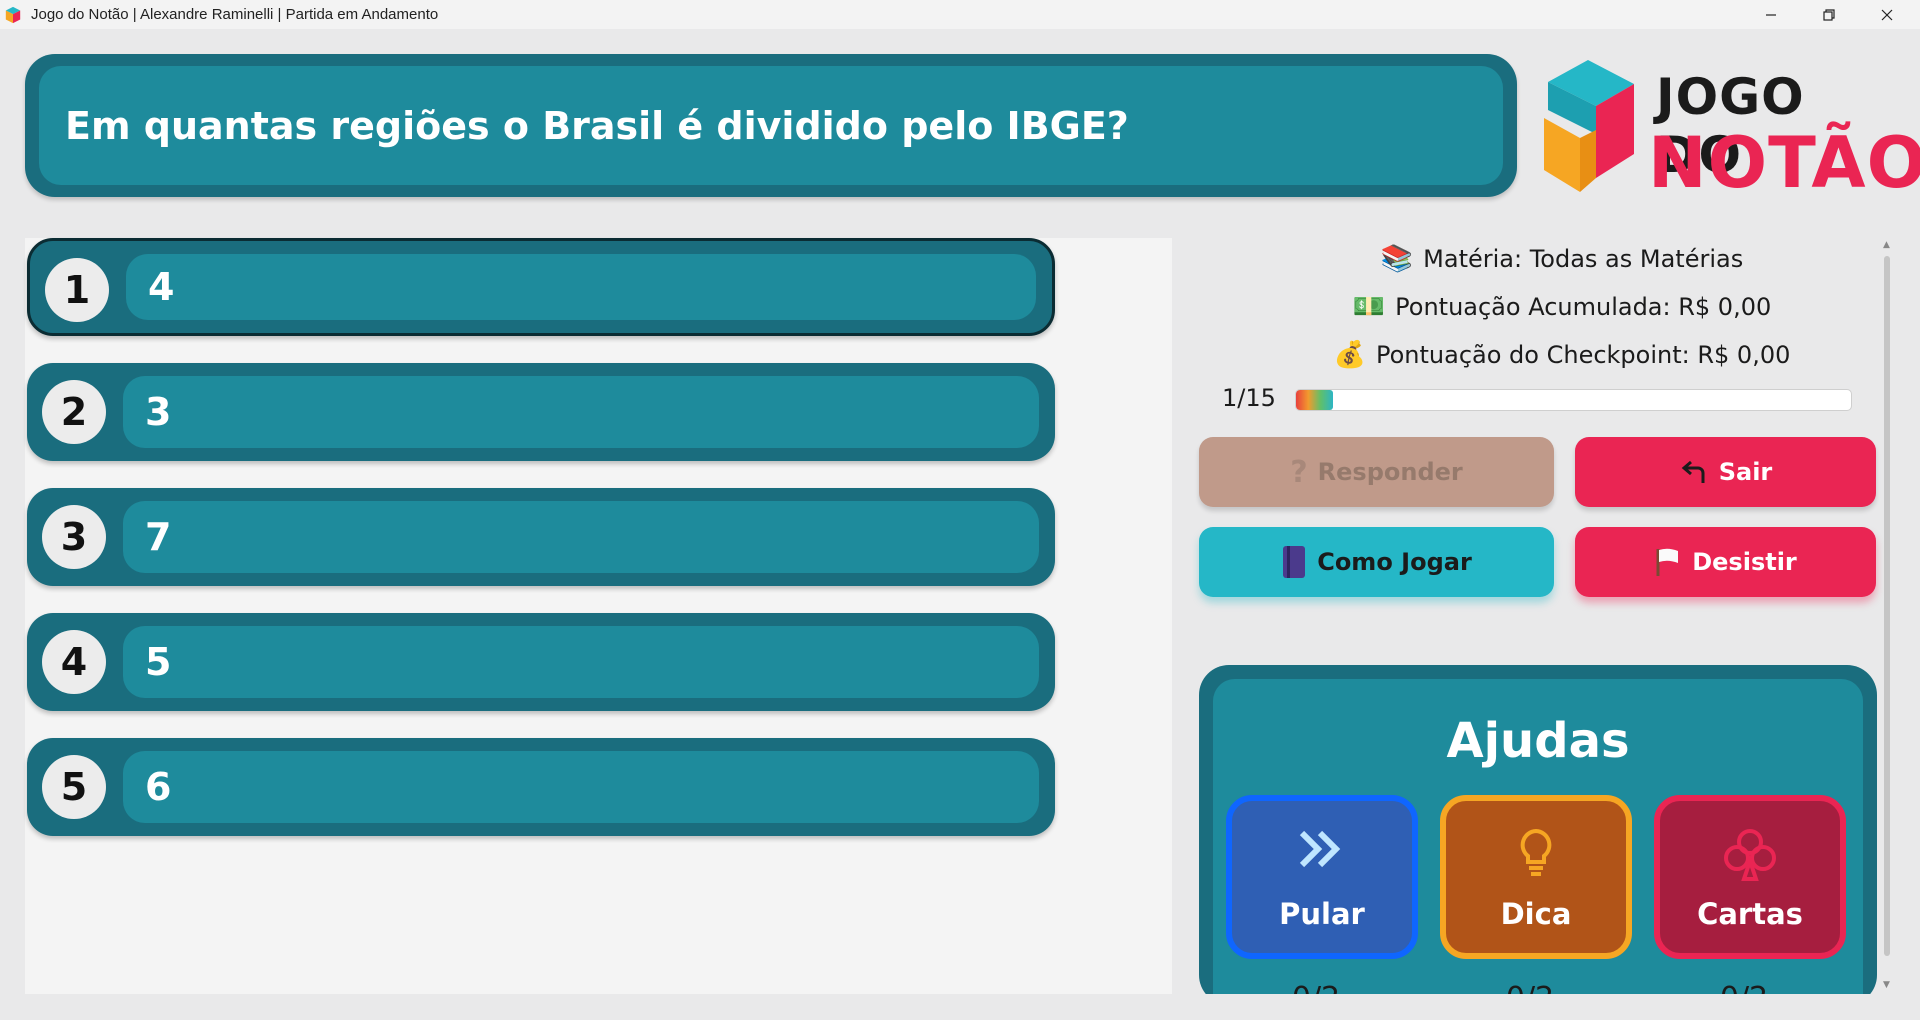  What do you see at coordinates (1886, 245) in the screenshot?
I see `scroll-up-icon: ▲` at bounding box center [1886, 245].